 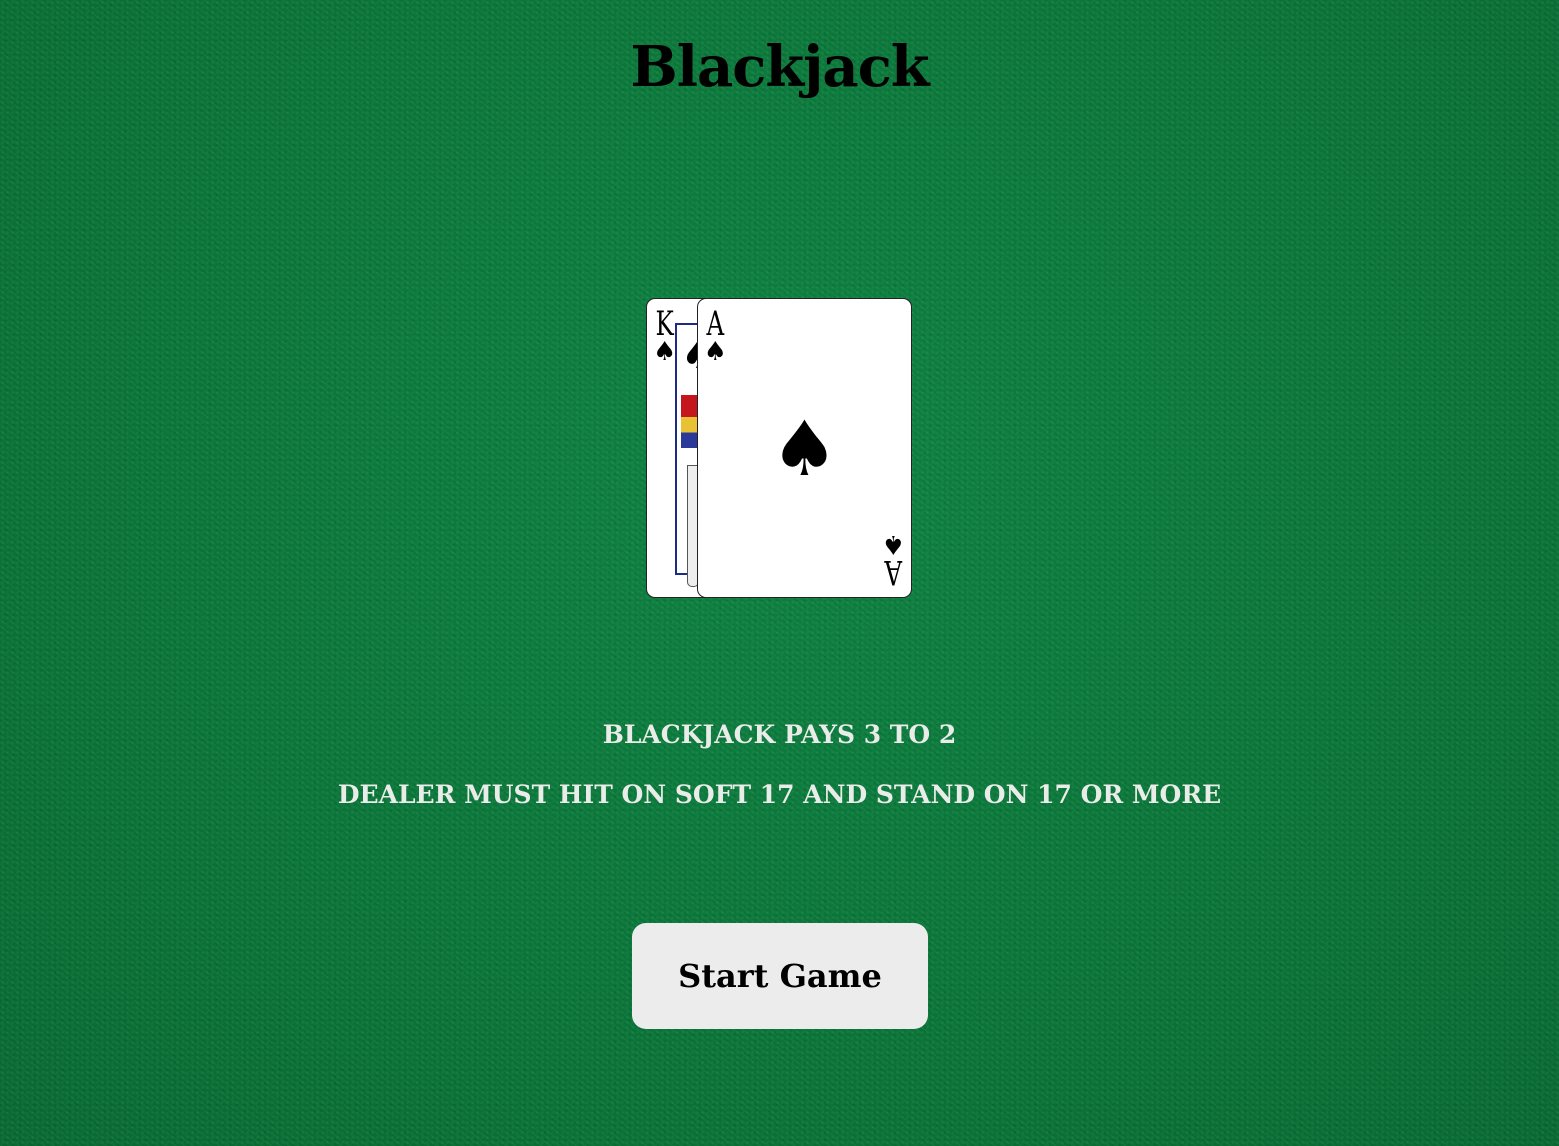 I want to click on card-corner-top: K ♠, so click(x=664, y=336).